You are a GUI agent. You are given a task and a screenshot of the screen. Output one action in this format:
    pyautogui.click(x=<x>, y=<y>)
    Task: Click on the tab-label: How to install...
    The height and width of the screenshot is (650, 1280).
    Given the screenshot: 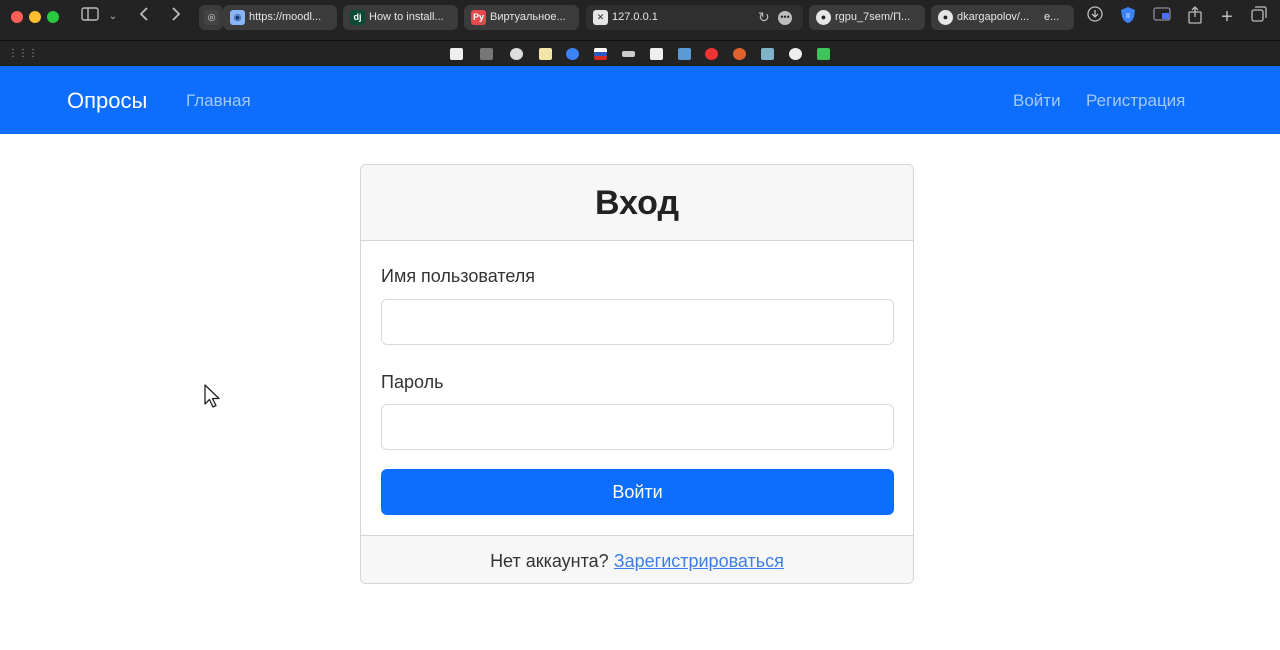 What is the action you would take?
    pyautogui.click(x=406, y=17)
    